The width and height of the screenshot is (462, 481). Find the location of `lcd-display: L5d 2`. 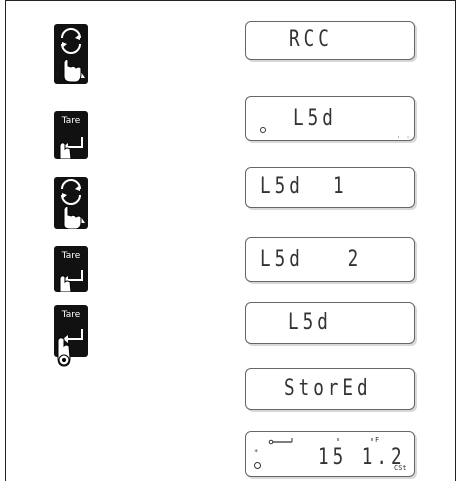

lcd-display: L5d 2 is located at coordinates (330, 259).